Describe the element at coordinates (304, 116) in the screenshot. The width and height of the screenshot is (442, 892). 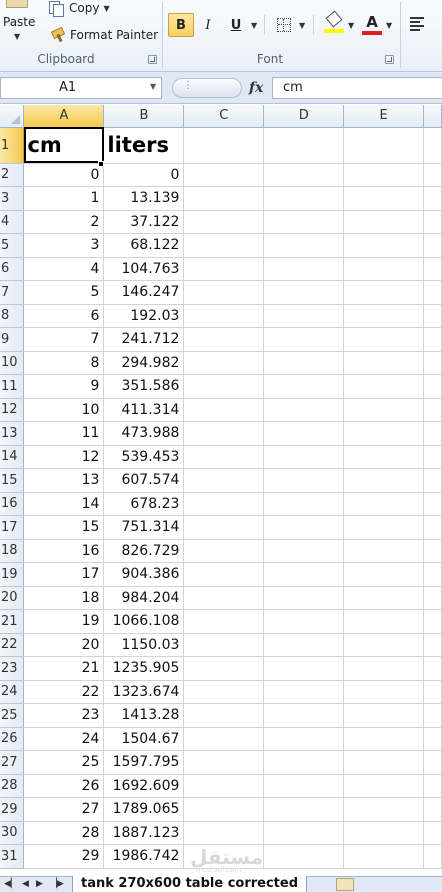
I see `column-header: D` at that location.